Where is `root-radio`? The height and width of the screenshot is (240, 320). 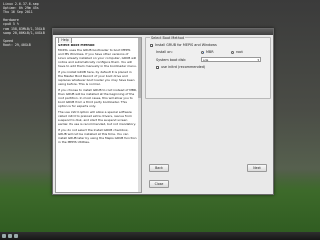
root-radio is located at coordinates (232, 52).